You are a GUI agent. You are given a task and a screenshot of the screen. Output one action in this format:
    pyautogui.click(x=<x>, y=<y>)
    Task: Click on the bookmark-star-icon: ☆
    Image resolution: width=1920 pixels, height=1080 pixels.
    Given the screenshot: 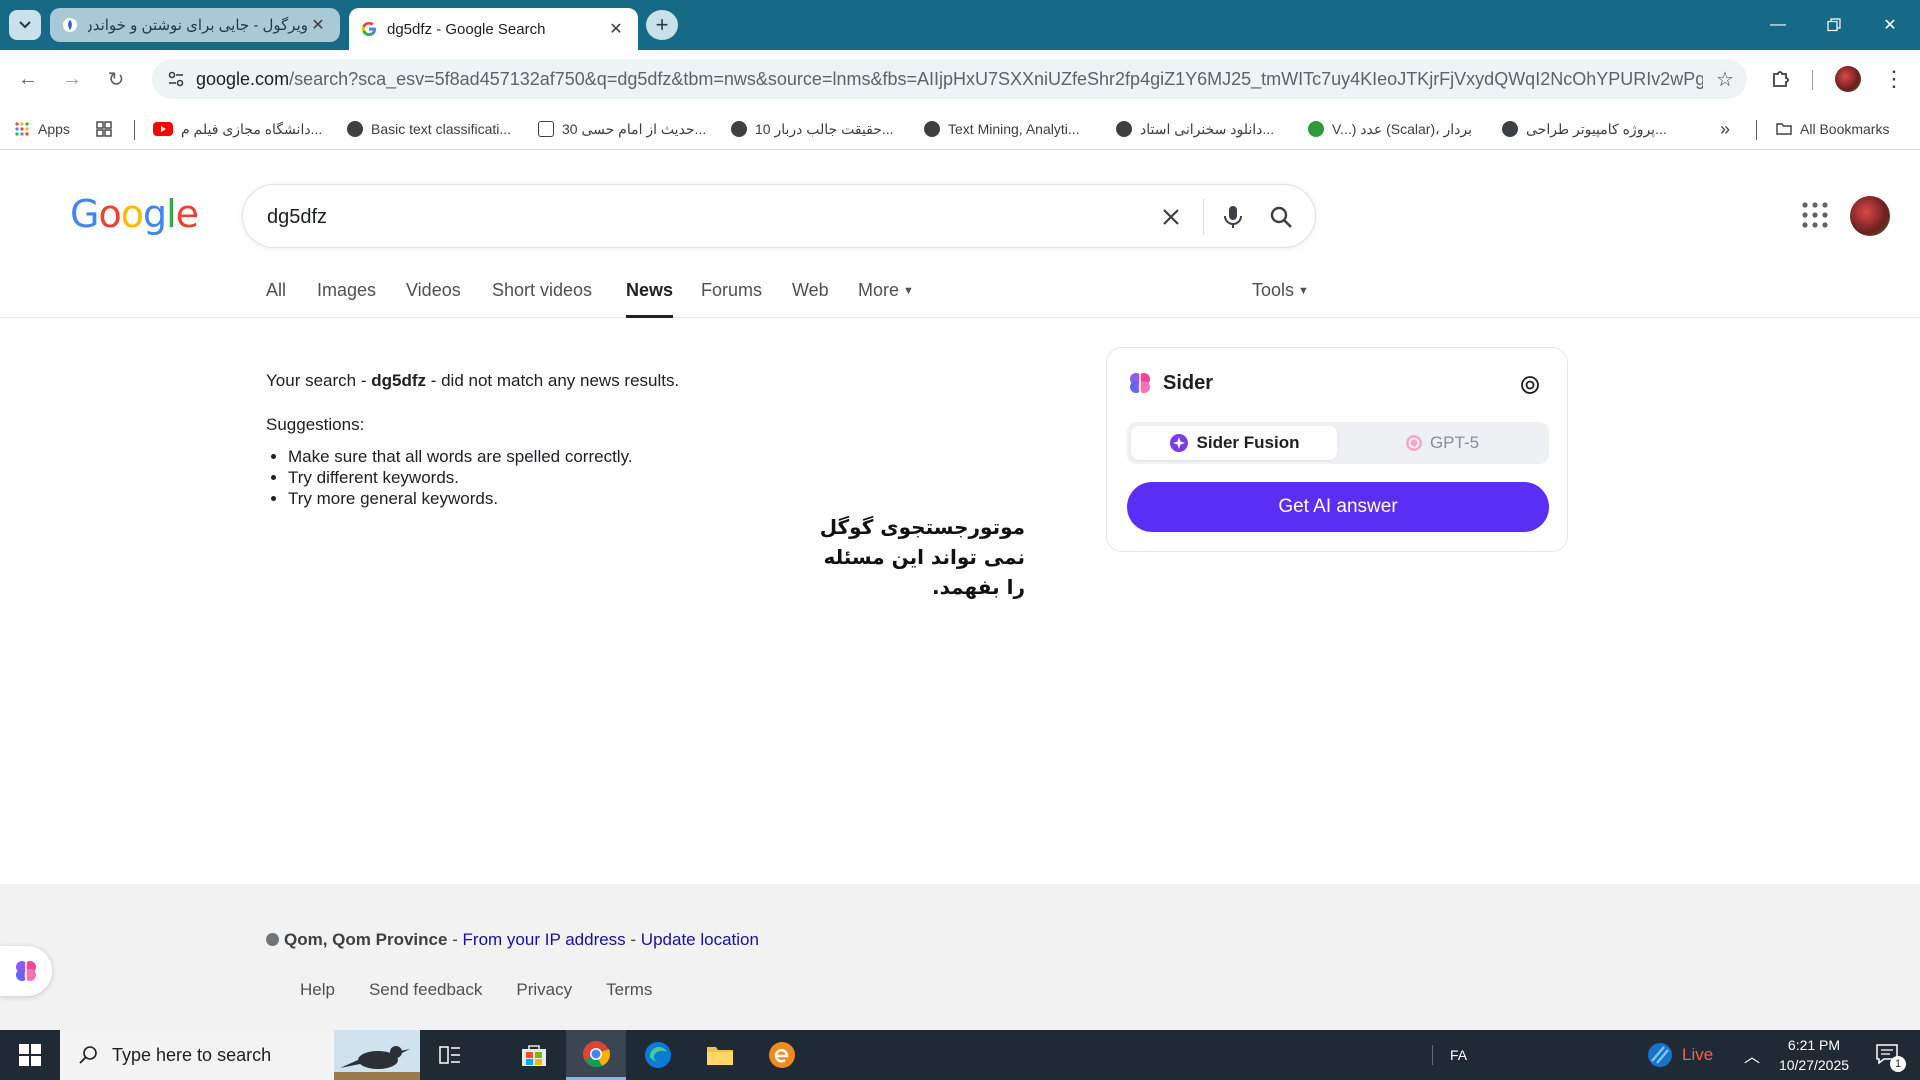 What is the action you would take?
    pyautogui.click(x=1725, y=79)
    